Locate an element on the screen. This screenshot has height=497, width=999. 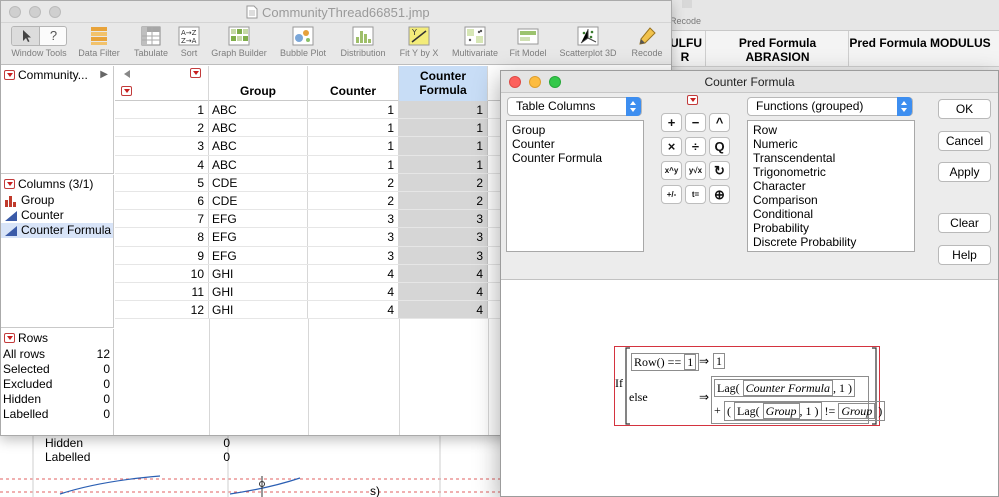
constant-one: 1 is located at coordinates (719, 361).